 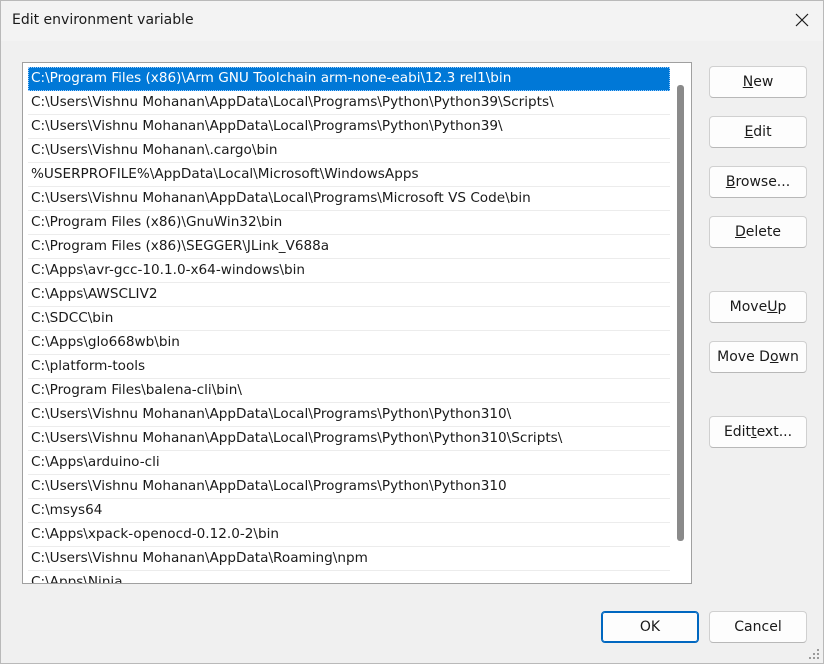 What do you see at coordinates (349, 511) in the screenshot?
I see `path-list-item: C:\msys64` at bounding box center [349, 511].